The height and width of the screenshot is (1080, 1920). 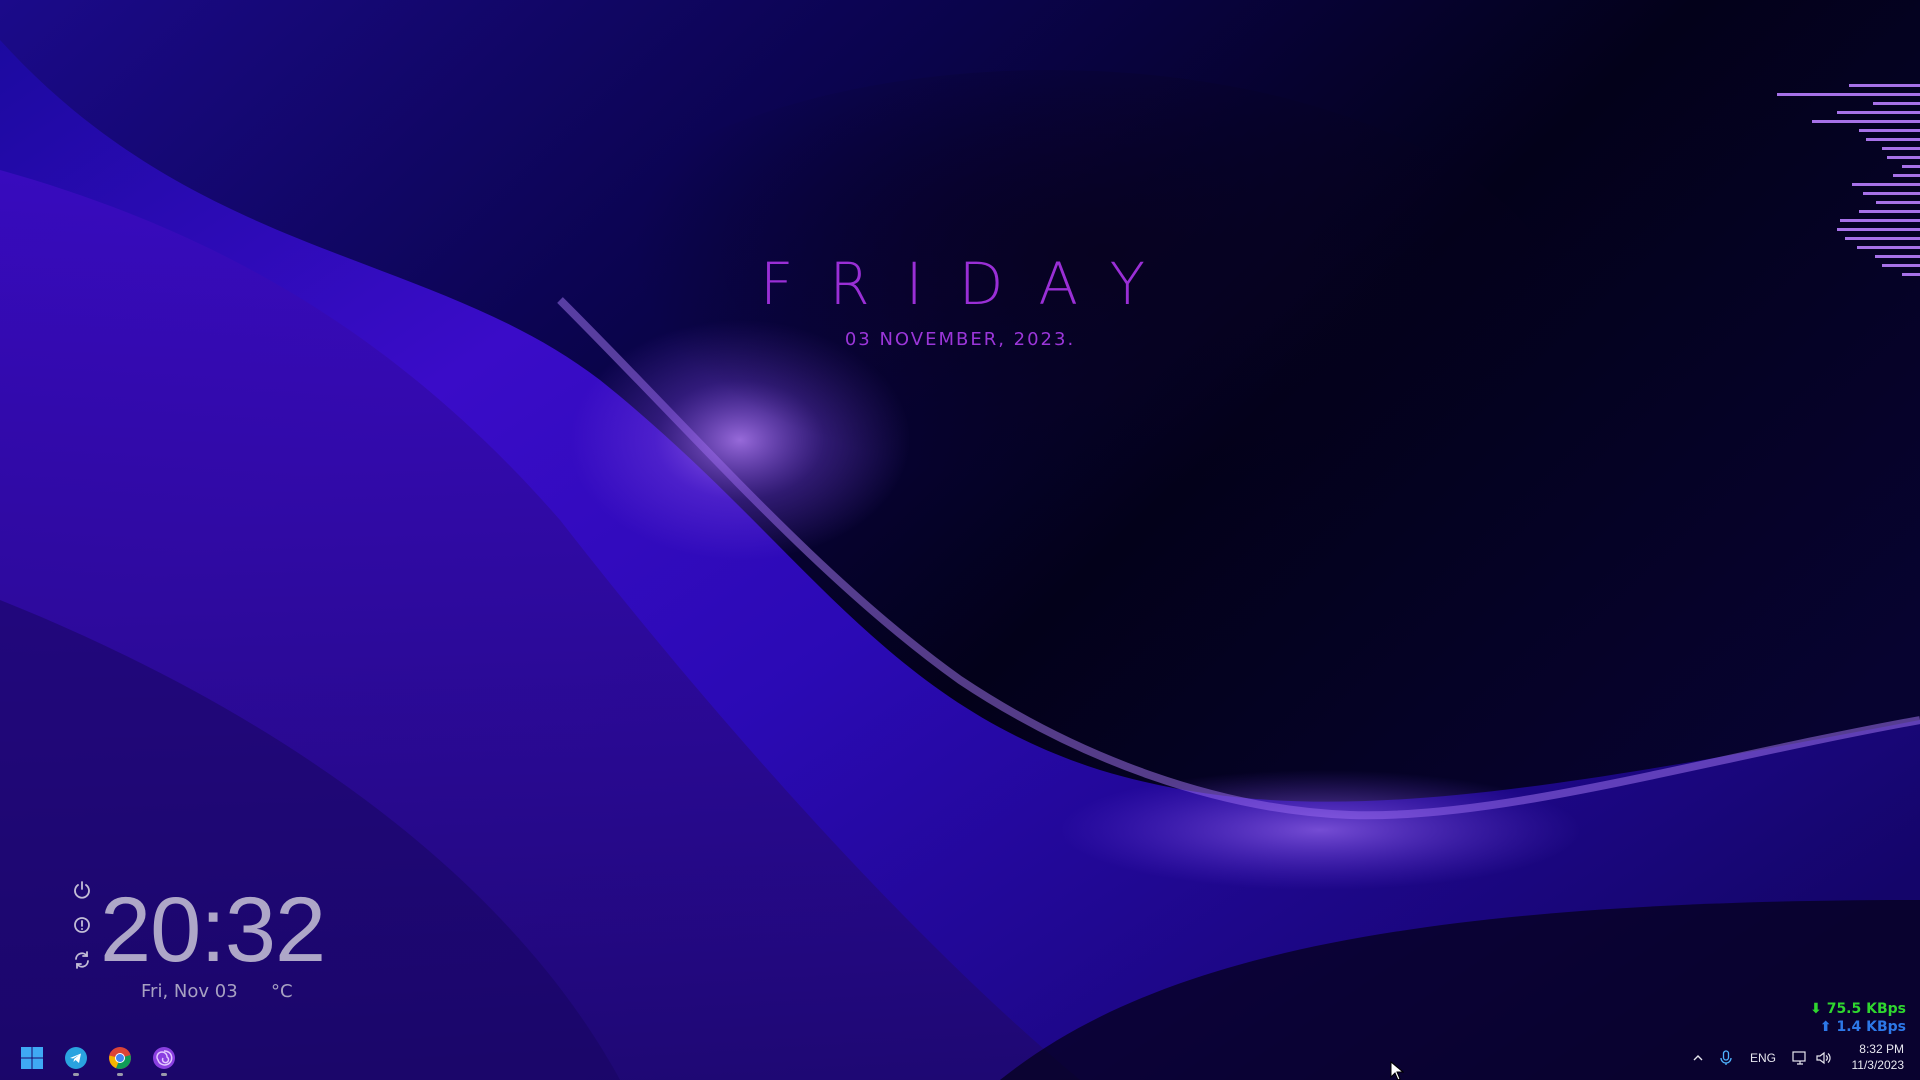 I want to click on taskbar-date: 11/3/2023, so click(x=1878, y=1065).